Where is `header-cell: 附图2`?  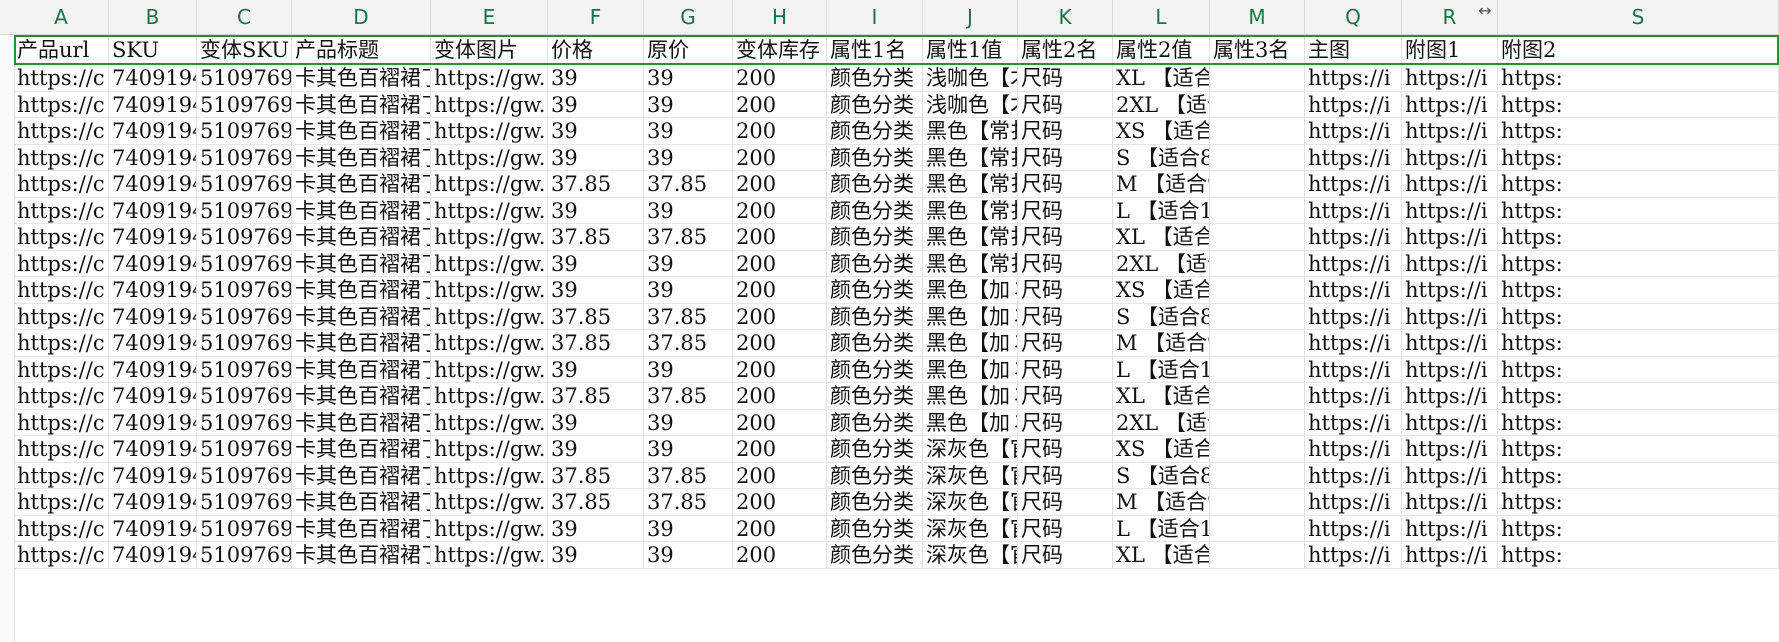
header-cell: 附图2 is located at coordinates (1638, 50).